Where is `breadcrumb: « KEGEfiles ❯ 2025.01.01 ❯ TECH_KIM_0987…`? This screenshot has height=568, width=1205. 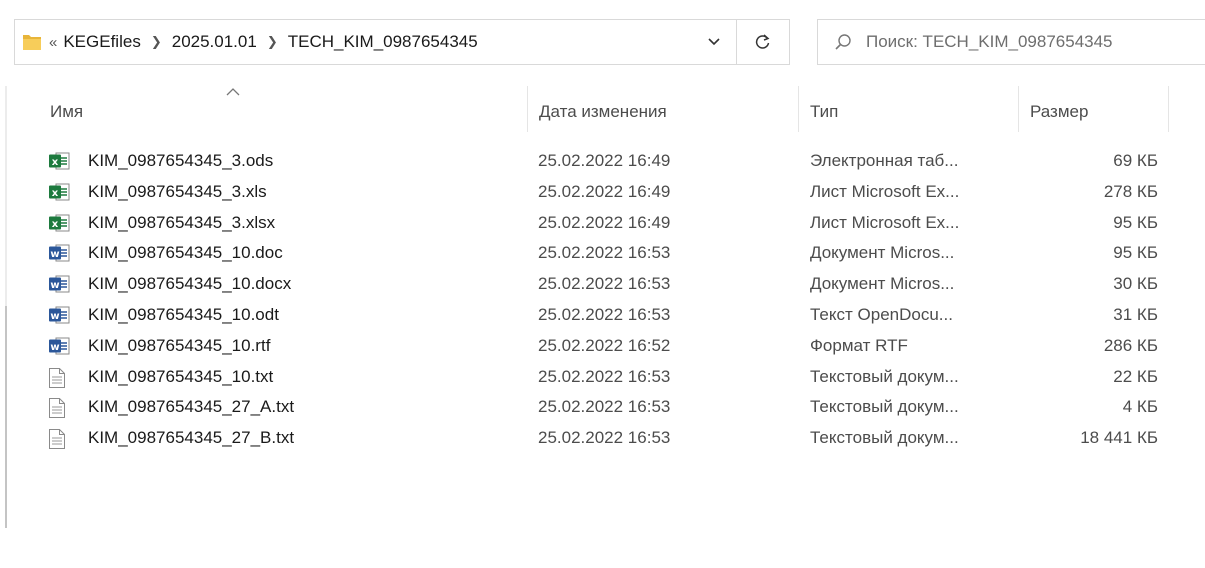
breadcrumb: « KEGEfiles ❯ 2025.01.01 ❯ TECH_KIM_0987… is located at coordinates (370, 42).